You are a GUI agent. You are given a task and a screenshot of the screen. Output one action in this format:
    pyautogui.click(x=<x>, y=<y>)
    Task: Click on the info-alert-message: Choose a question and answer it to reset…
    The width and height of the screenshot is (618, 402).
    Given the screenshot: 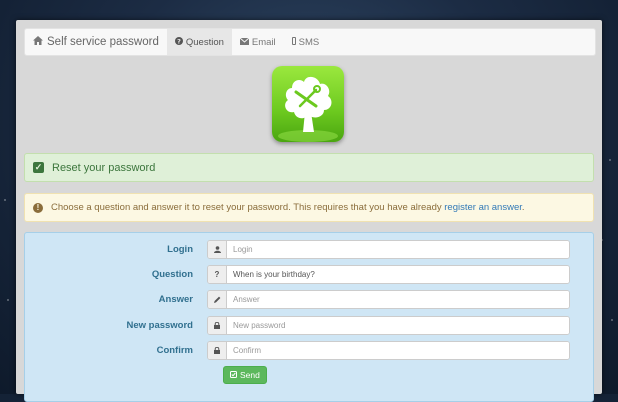 What is the action you would take?
    pyautogui.click(x=288, y=207)
    